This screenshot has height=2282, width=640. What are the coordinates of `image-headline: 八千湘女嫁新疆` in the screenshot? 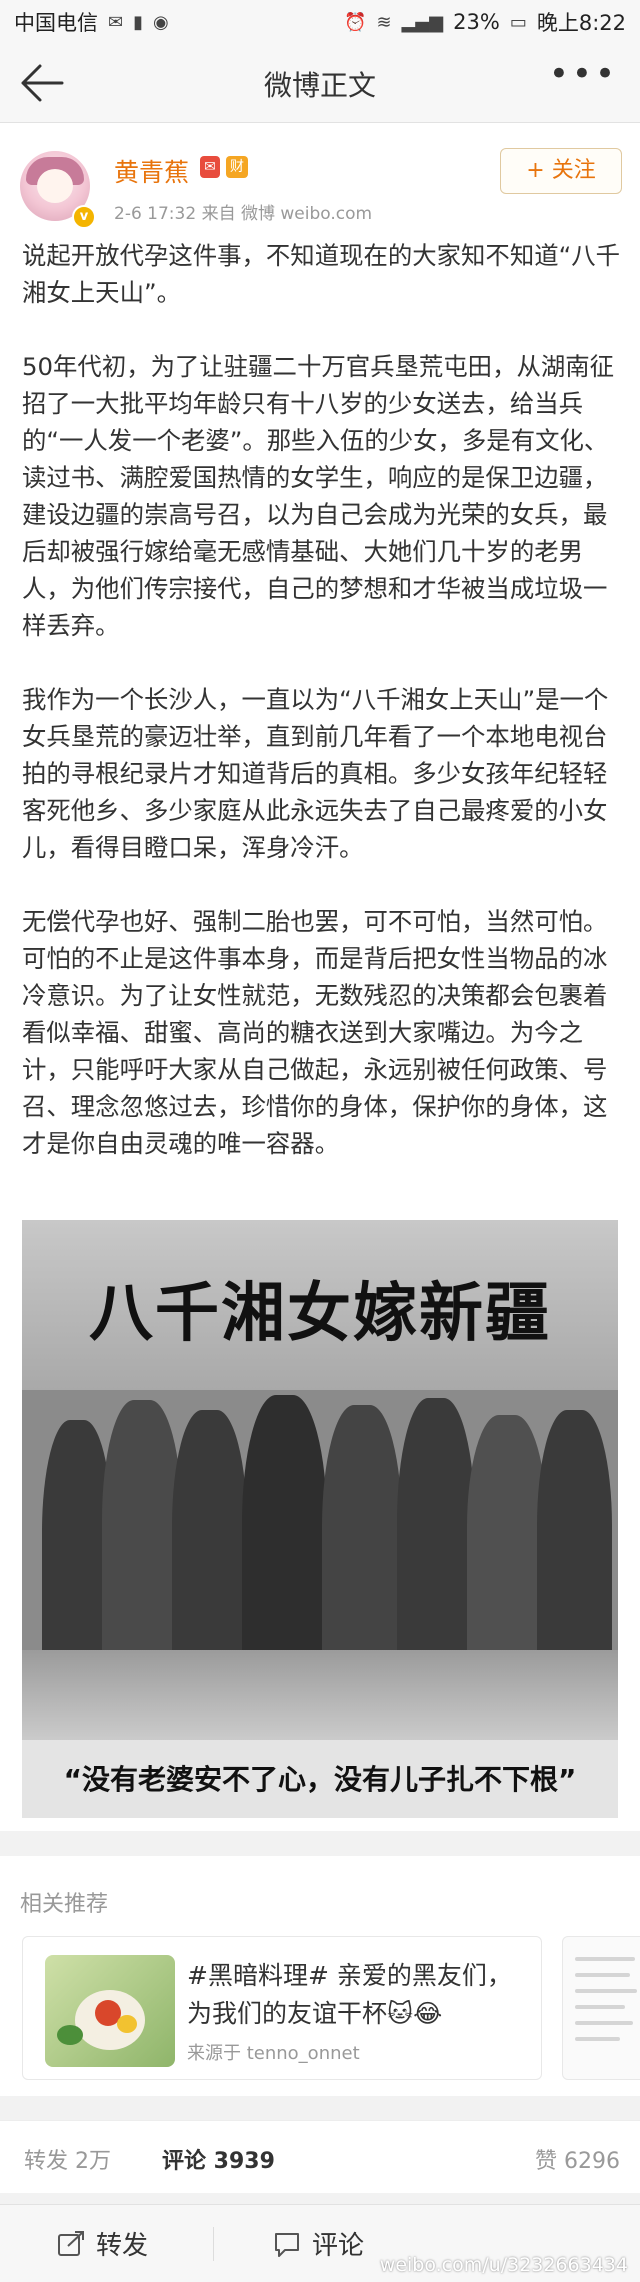 It's located at (320, 1314).